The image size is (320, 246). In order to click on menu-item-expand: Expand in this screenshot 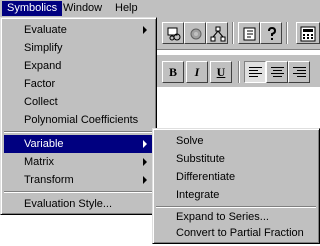, I will do `click(78, 66)`.